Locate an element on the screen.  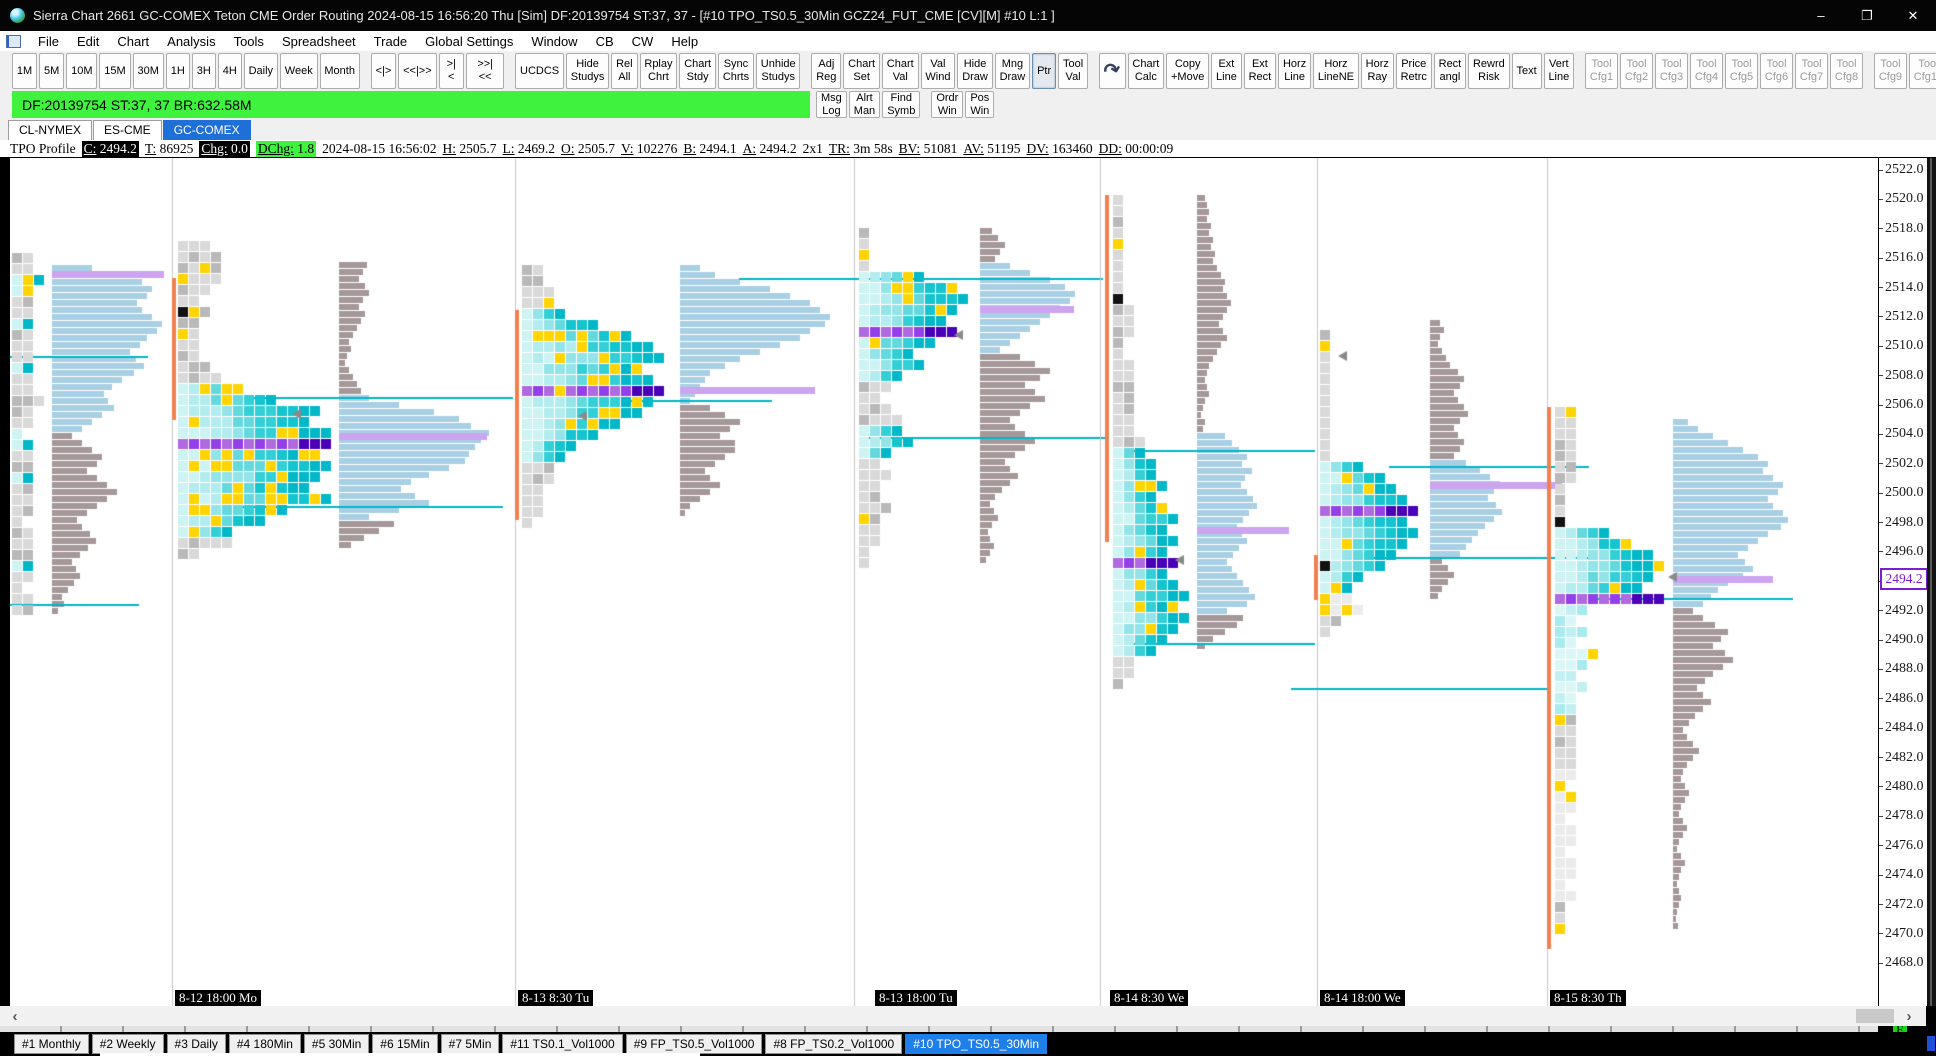
menu-edit: Edit is located at coordinates (88, 41).